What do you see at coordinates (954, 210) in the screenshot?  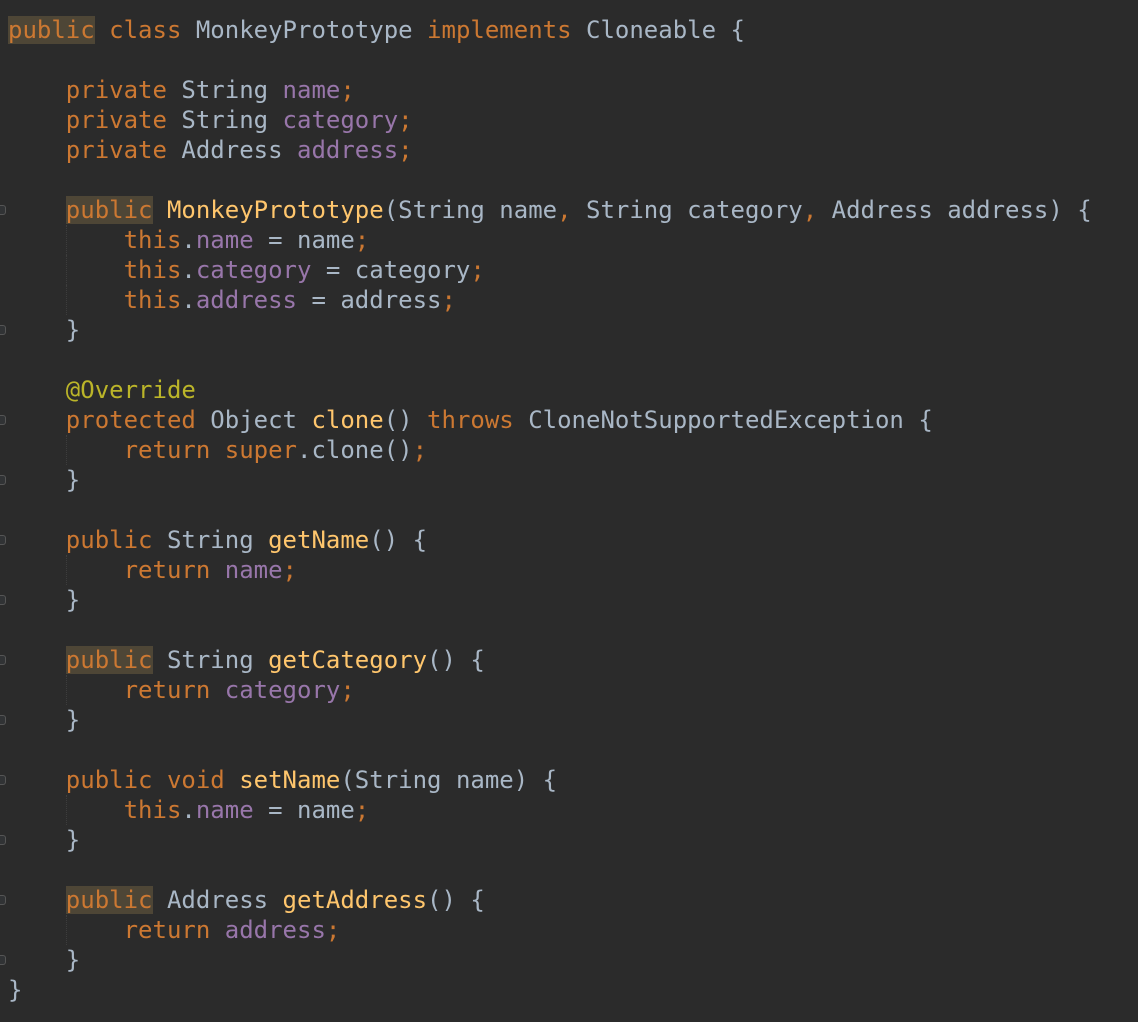 I see `code-token: Address address) {` at bounding box center [954, 210].